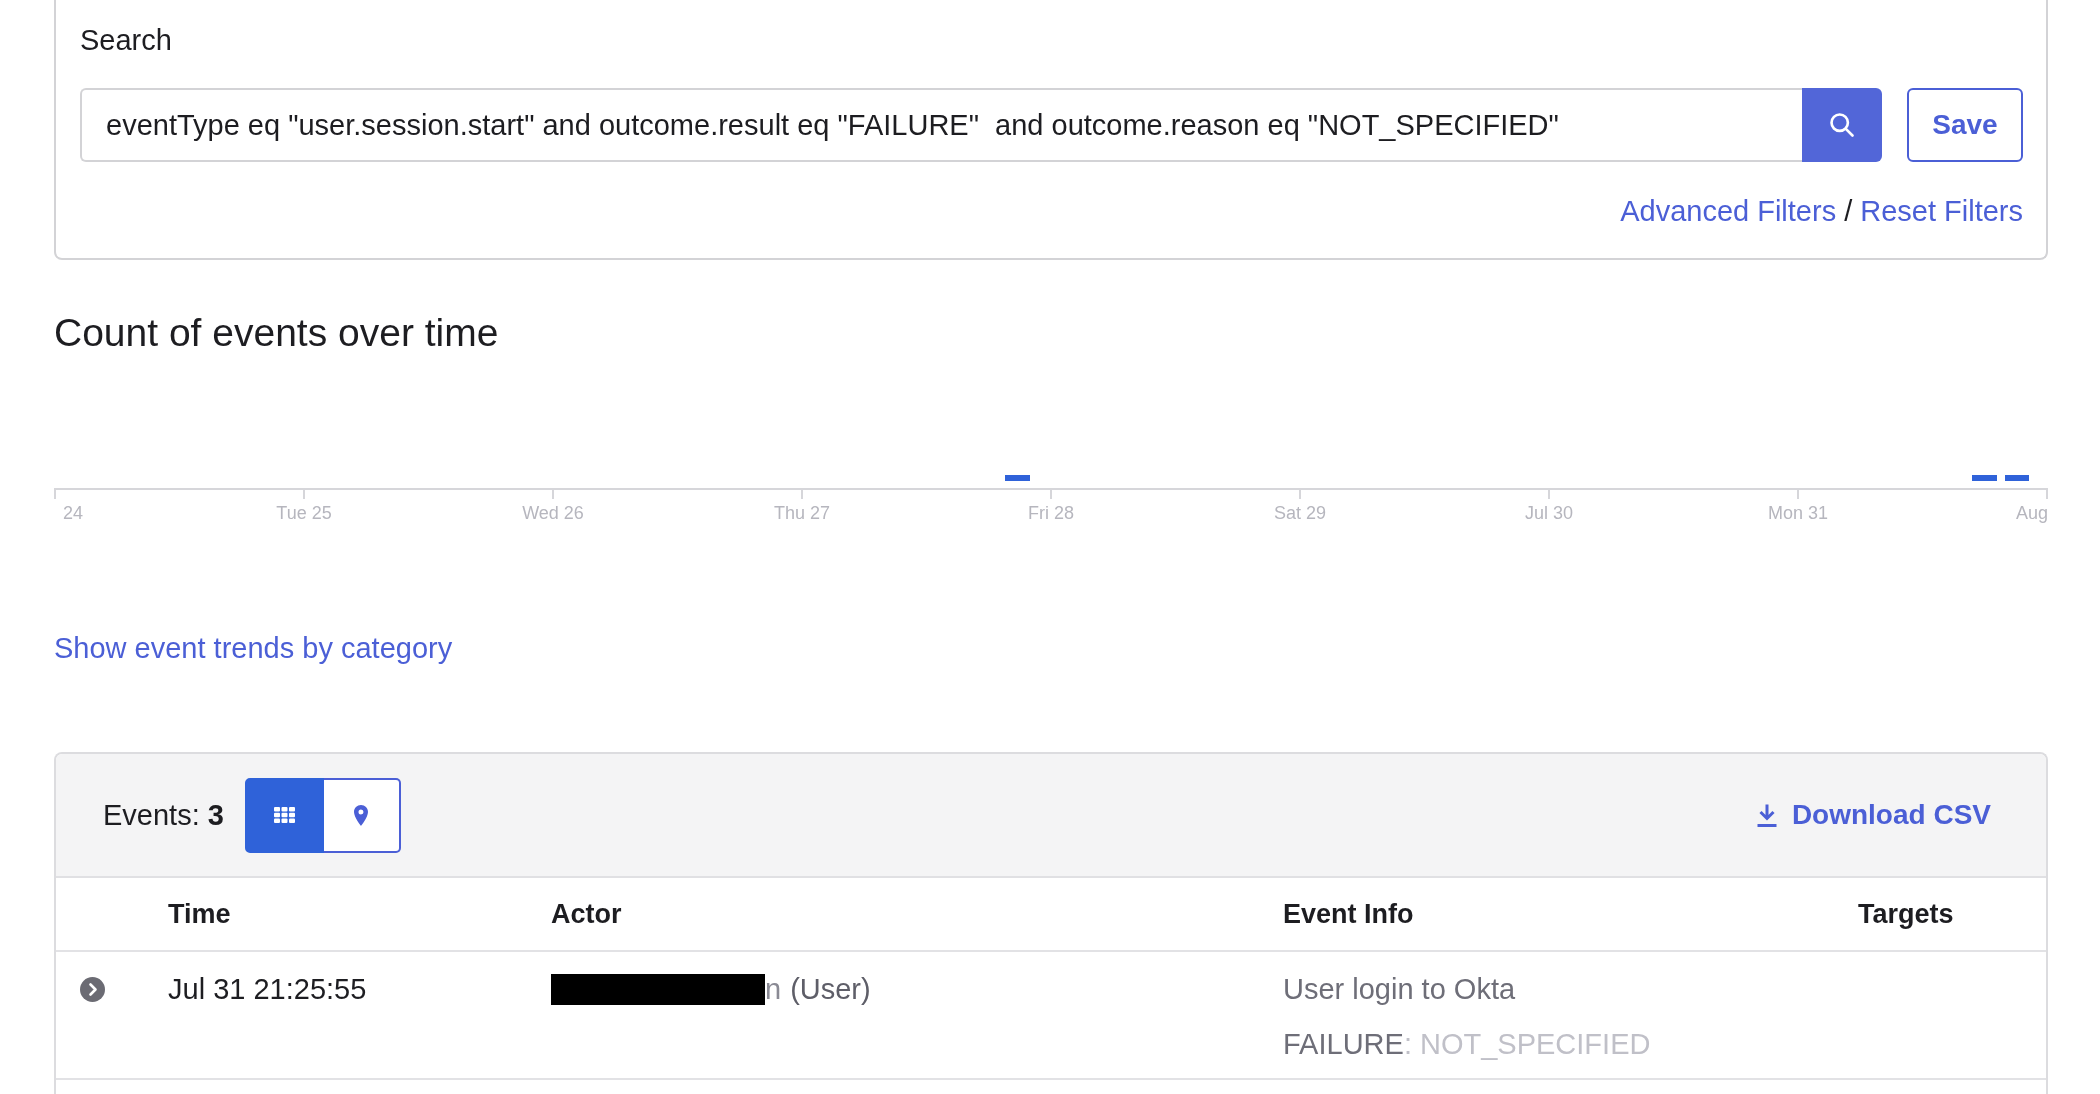 This screenshot has height=1094, width=2100. I want to click on grid-view-button, so click(284, 815).